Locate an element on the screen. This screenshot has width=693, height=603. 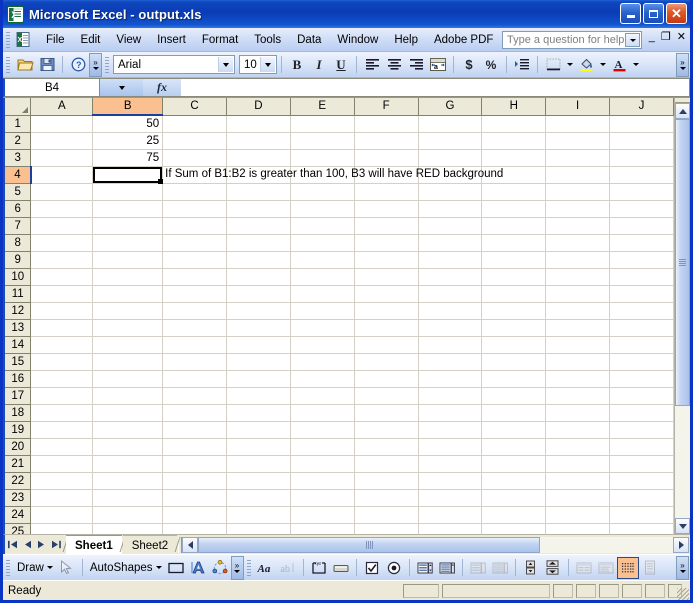
cell-b7 is located at coordinates (128, 226).